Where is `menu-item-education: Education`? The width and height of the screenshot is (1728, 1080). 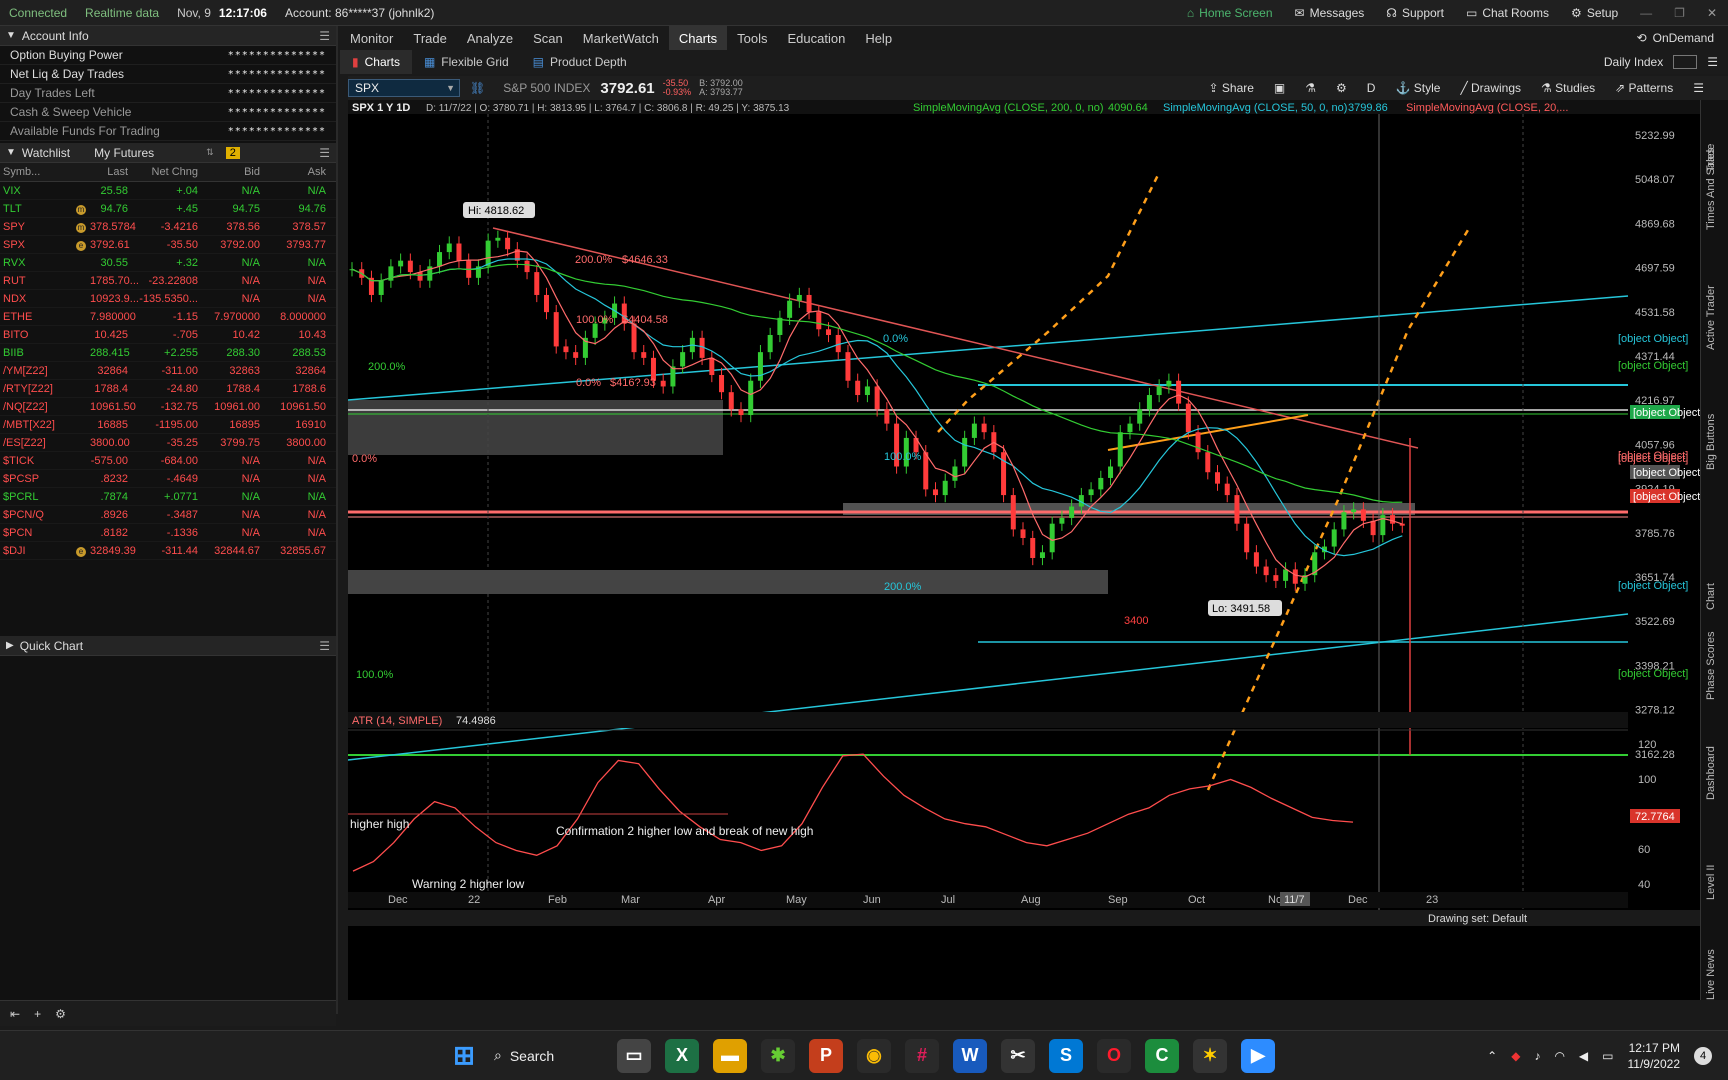
menu-item-education: Education is located at coordinates (816, 38).